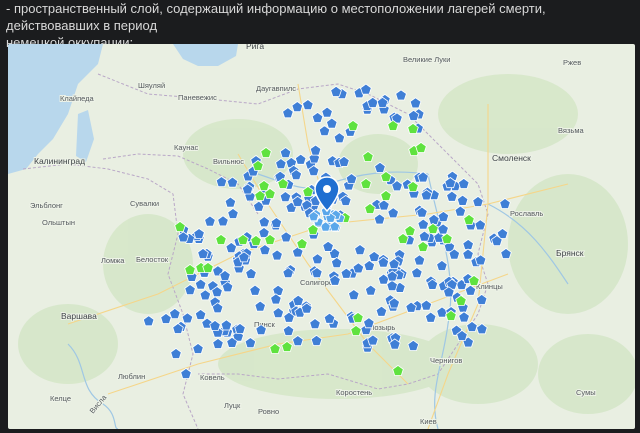  Describe the element at coordinates (212, 377) in the screenshot. I see `city-label-kovel: Ковель` at that location.